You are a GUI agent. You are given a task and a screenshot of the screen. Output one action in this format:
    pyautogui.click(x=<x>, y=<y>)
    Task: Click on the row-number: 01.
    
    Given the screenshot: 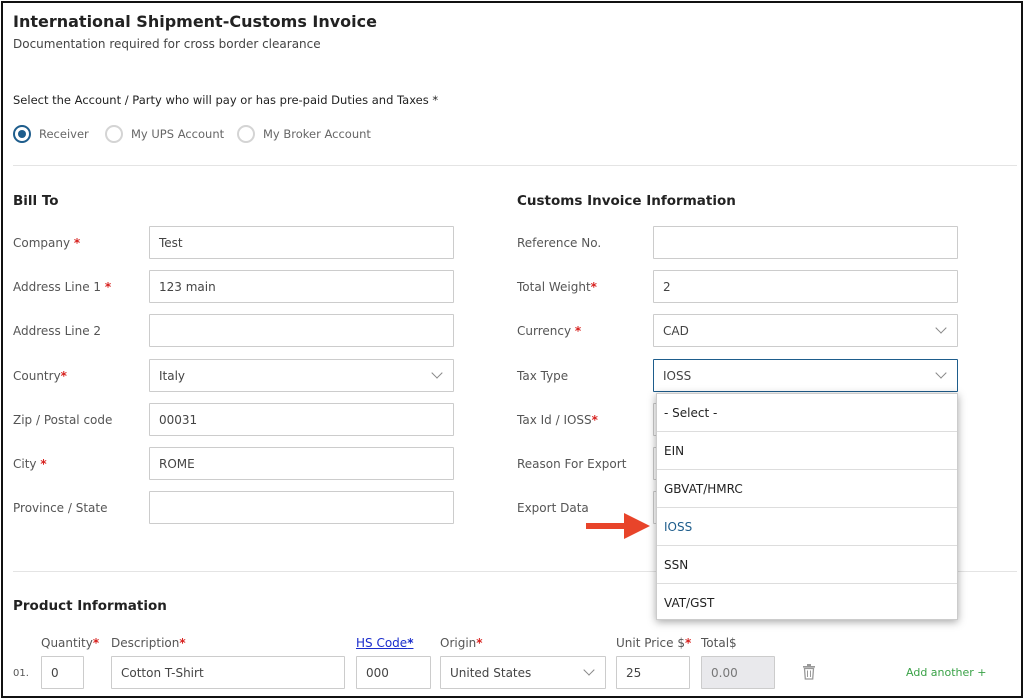 What is the action you would take?
    pyautogui.click(x=21, y=673)
    